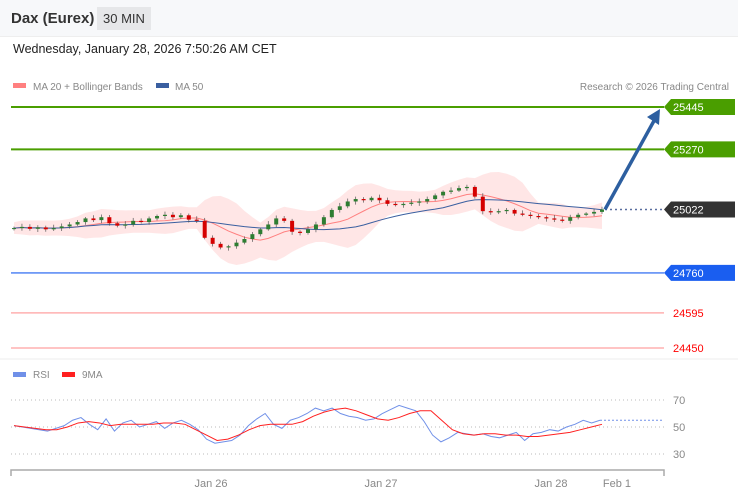 Image resolution: width=738 pixels, height=500 pixels. What do you see at coordinates (688, 108) in the screenshot?
I see `level-label: 25445` at bounding box center [688, 108].